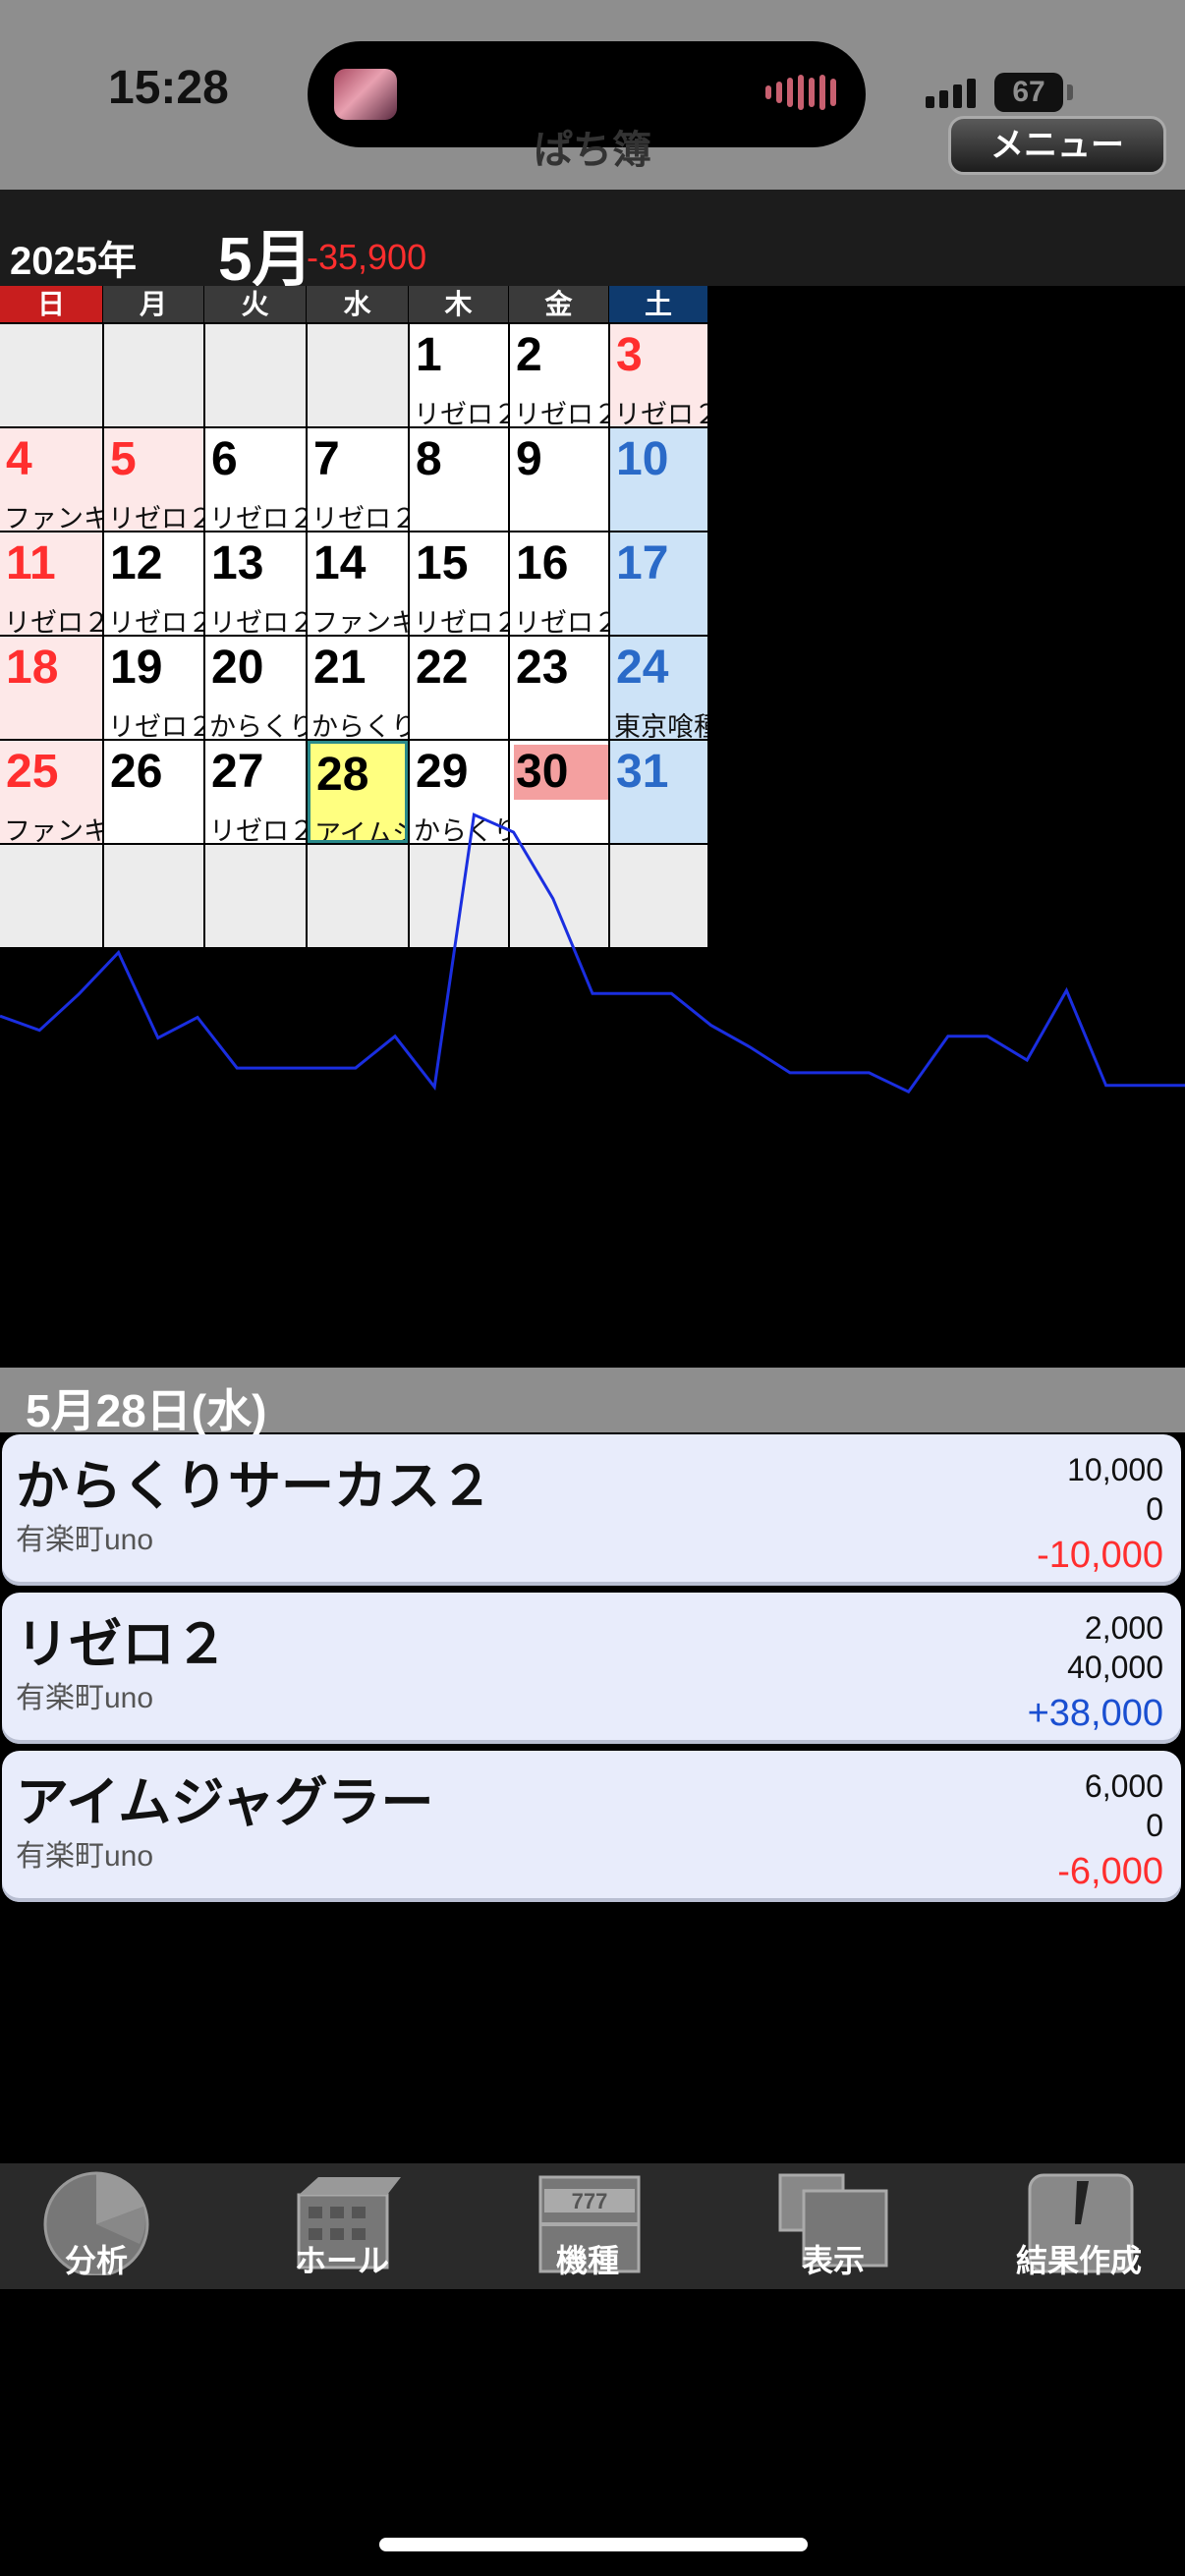  Describe the element at coordinates (107, 2226) in the screenshot. I see `tab-pie-chart: 分析` at that location.